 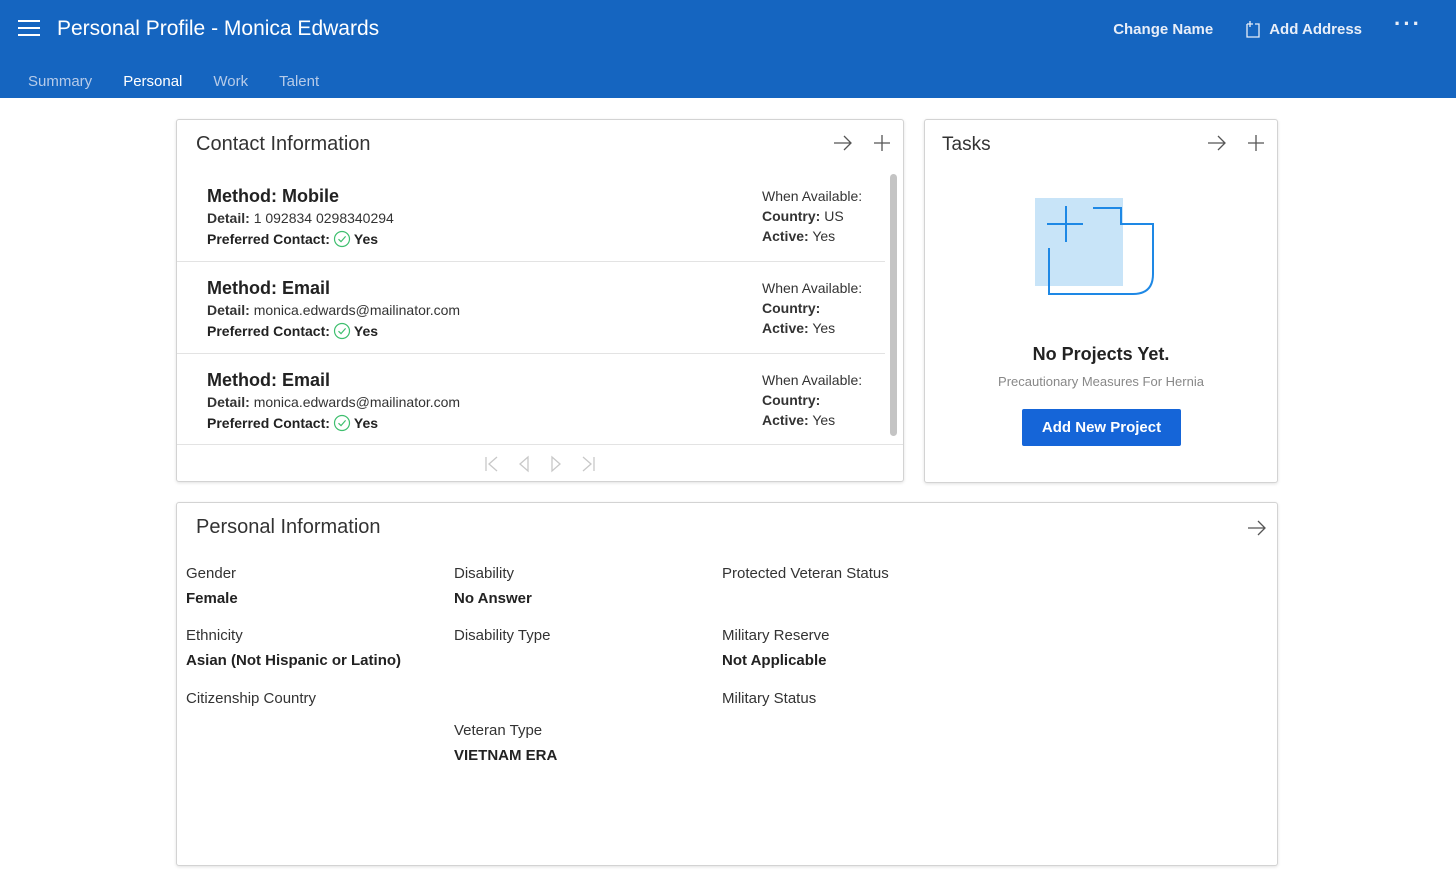 I want to click on pagination, so click(x=540, y=463).